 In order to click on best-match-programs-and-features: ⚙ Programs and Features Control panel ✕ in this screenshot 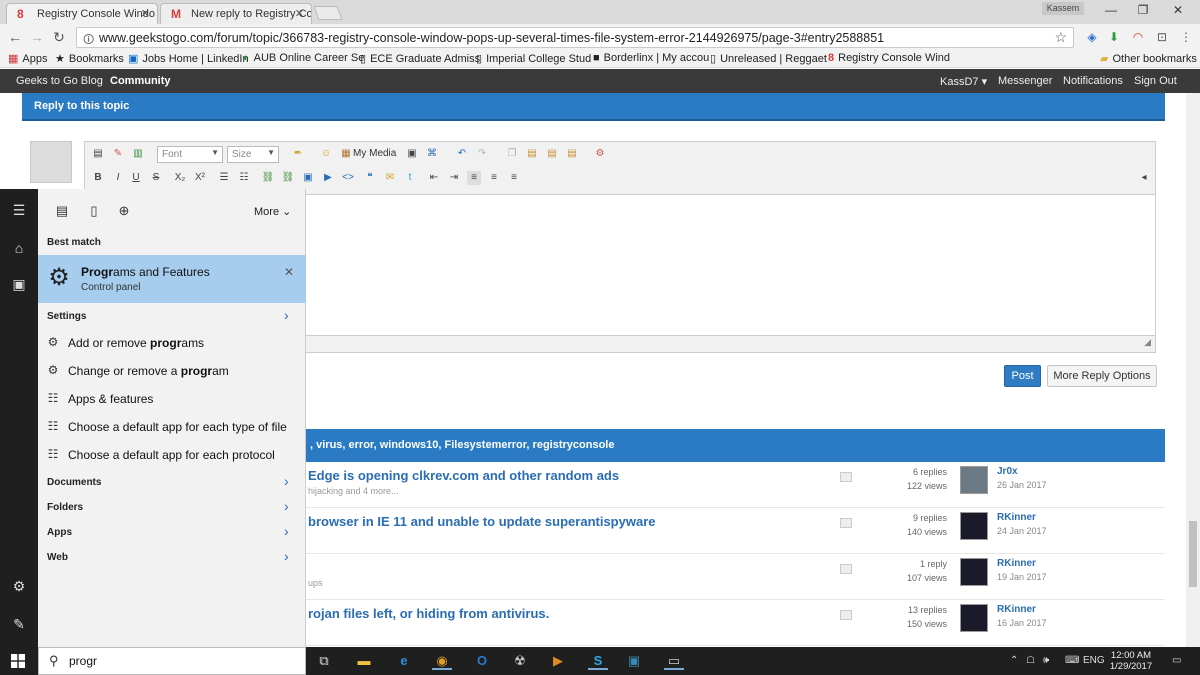, I will do `click(172, 279)`.